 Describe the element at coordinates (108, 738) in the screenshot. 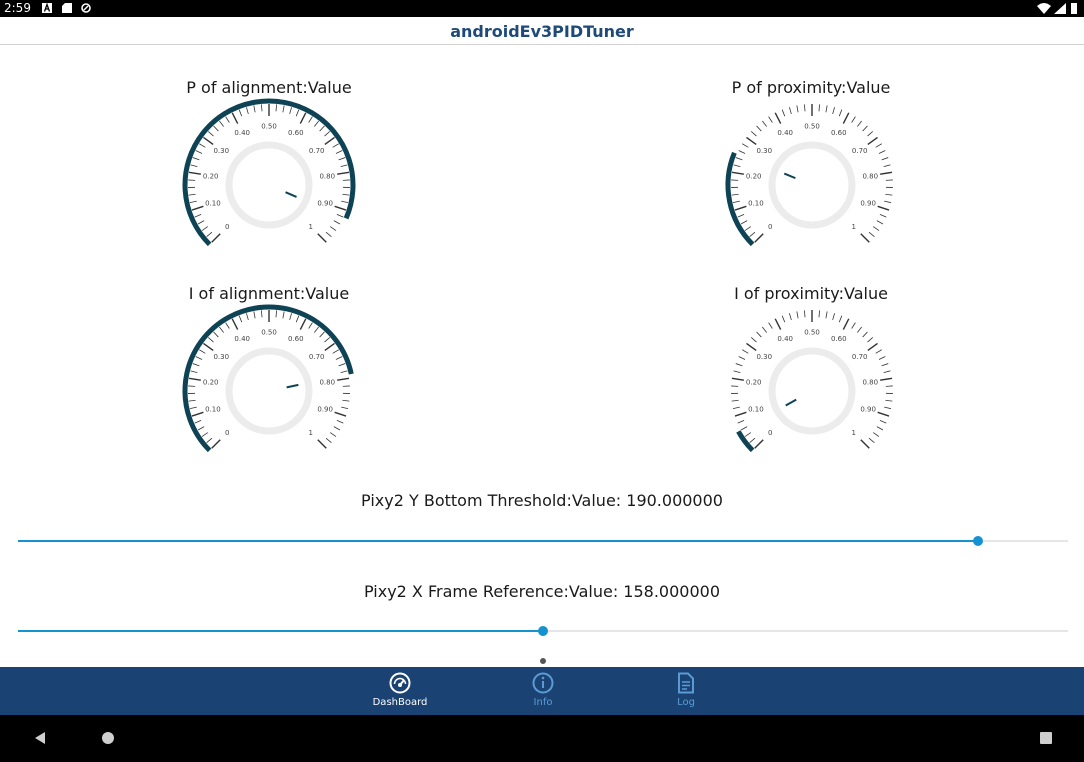

I see `home-icon` at that location.